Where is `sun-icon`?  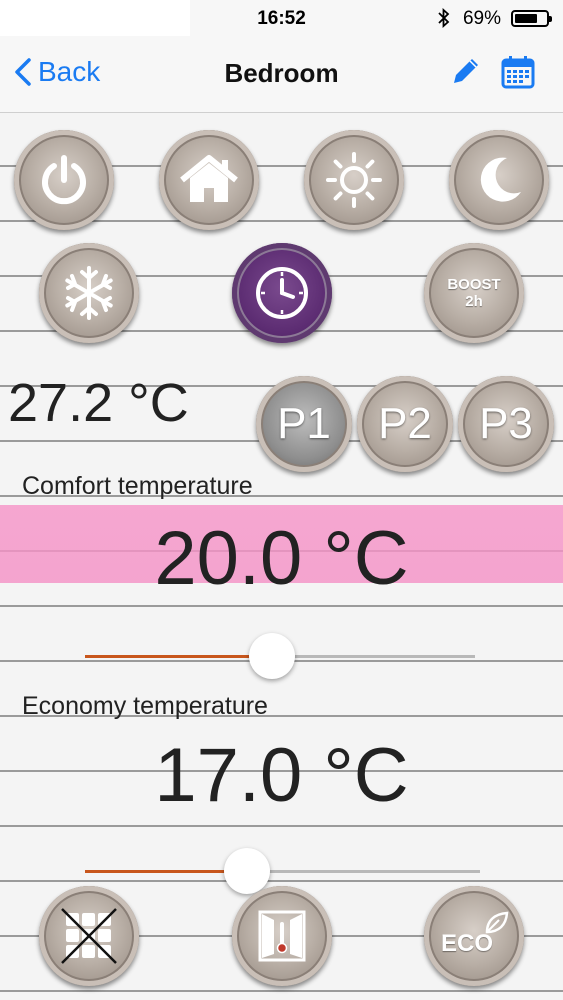 sun-icon is located at coordinates (354, 180).